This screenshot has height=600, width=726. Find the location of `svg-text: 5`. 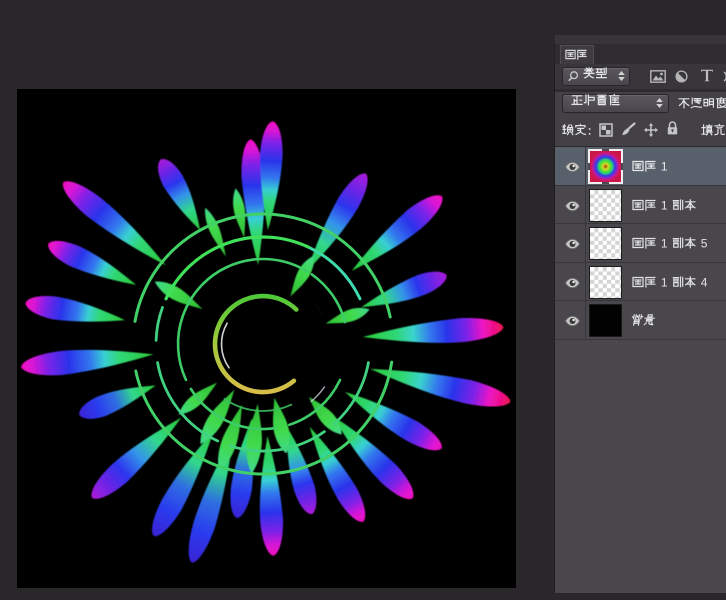

svg-text: 5 is located at coordinates (704, 244).